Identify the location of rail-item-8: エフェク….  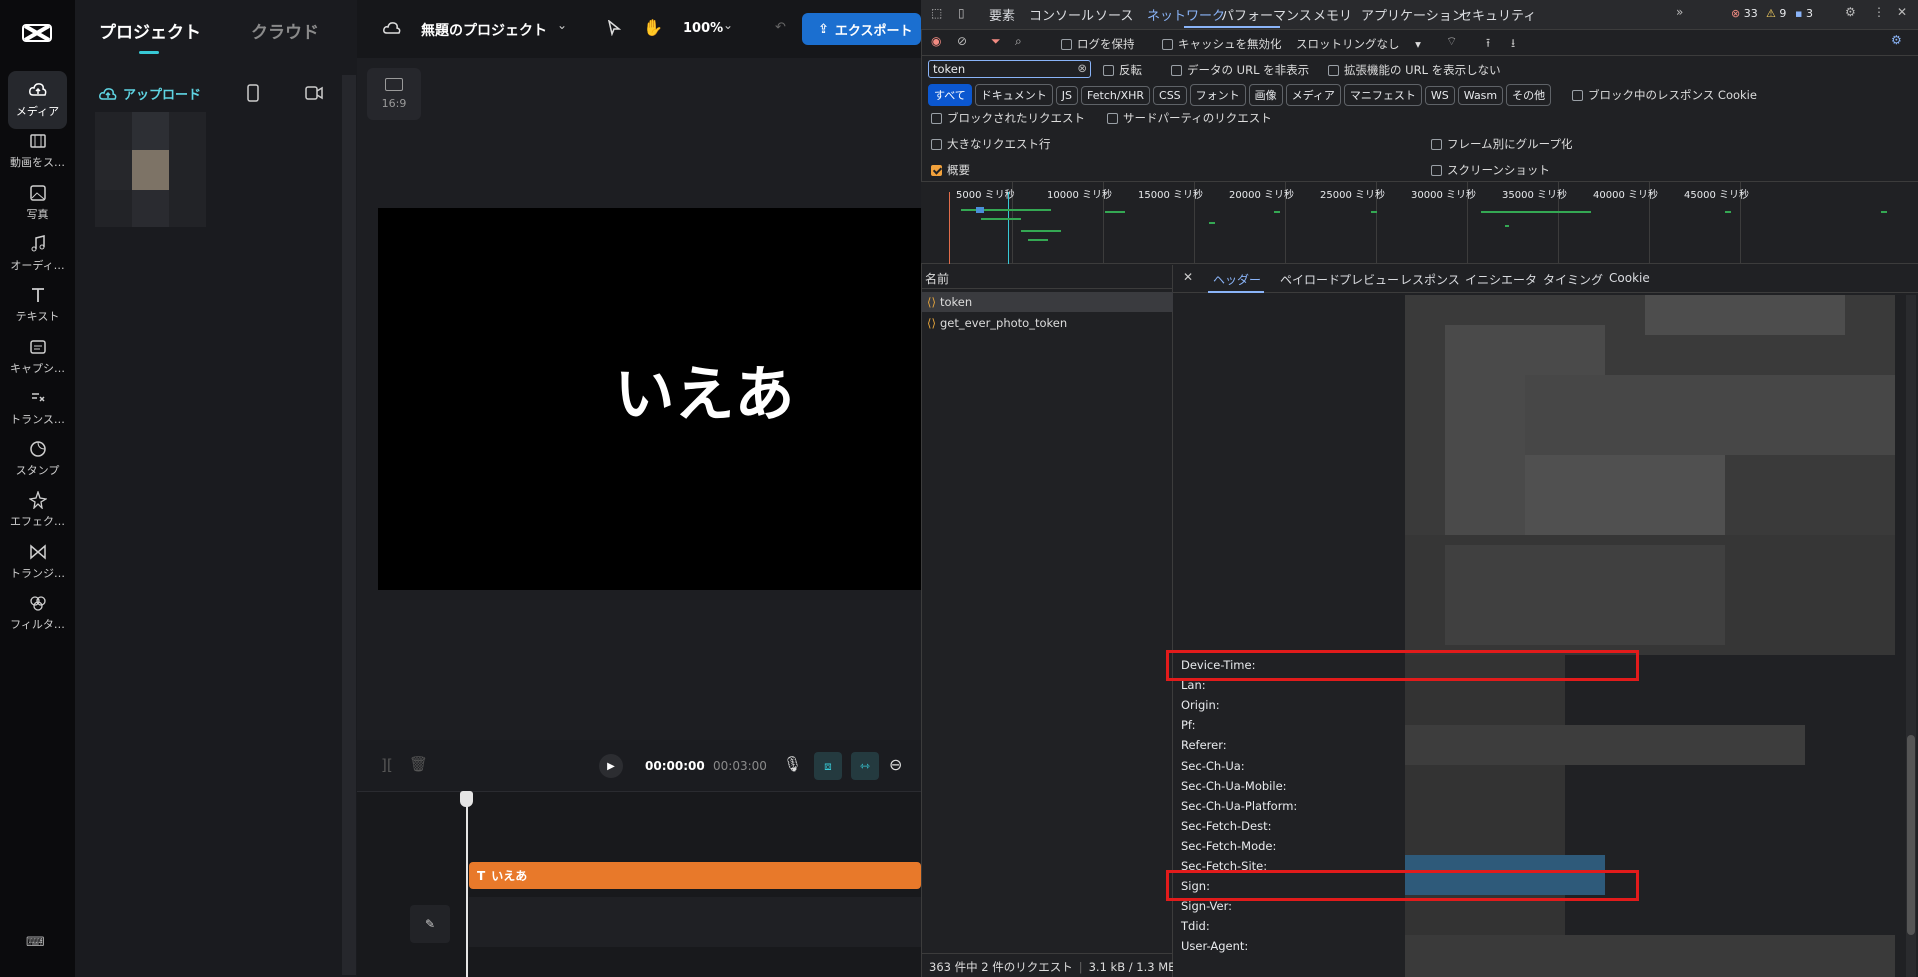
(37, 510).